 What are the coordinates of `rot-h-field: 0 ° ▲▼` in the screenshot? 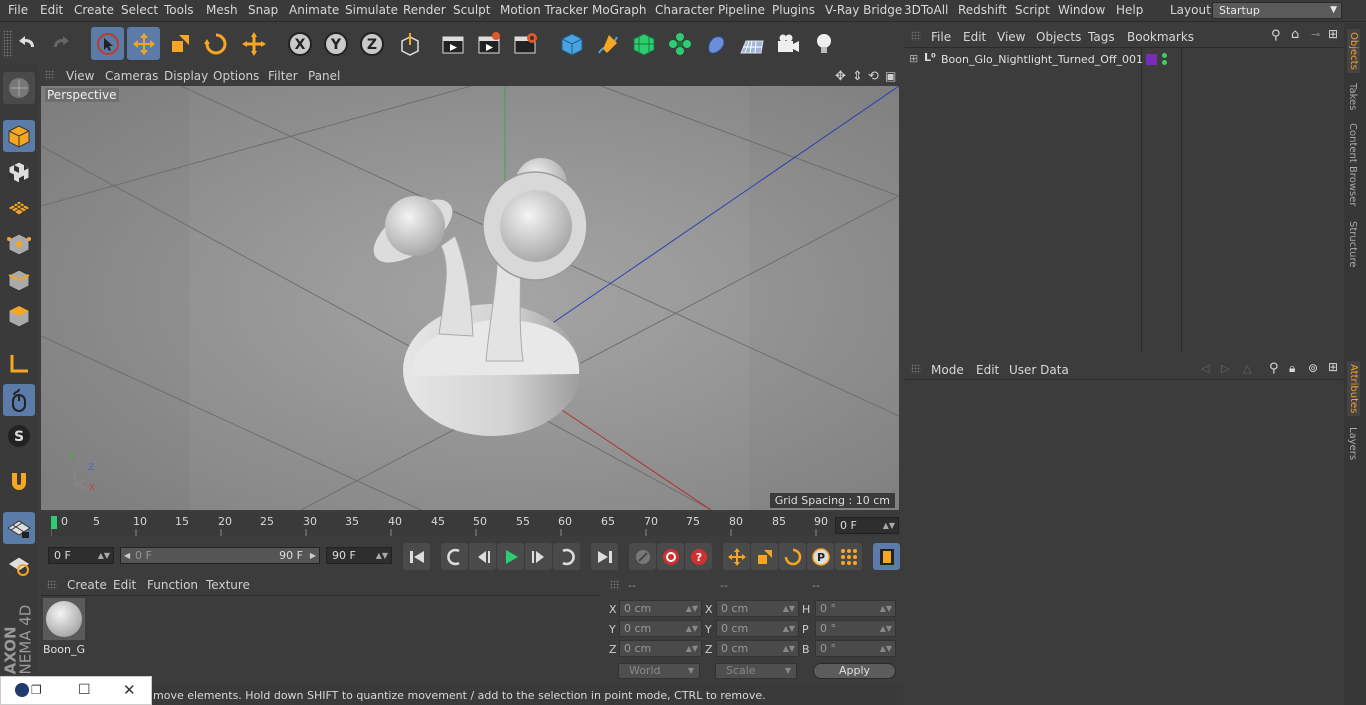 It's located at (855, 608).